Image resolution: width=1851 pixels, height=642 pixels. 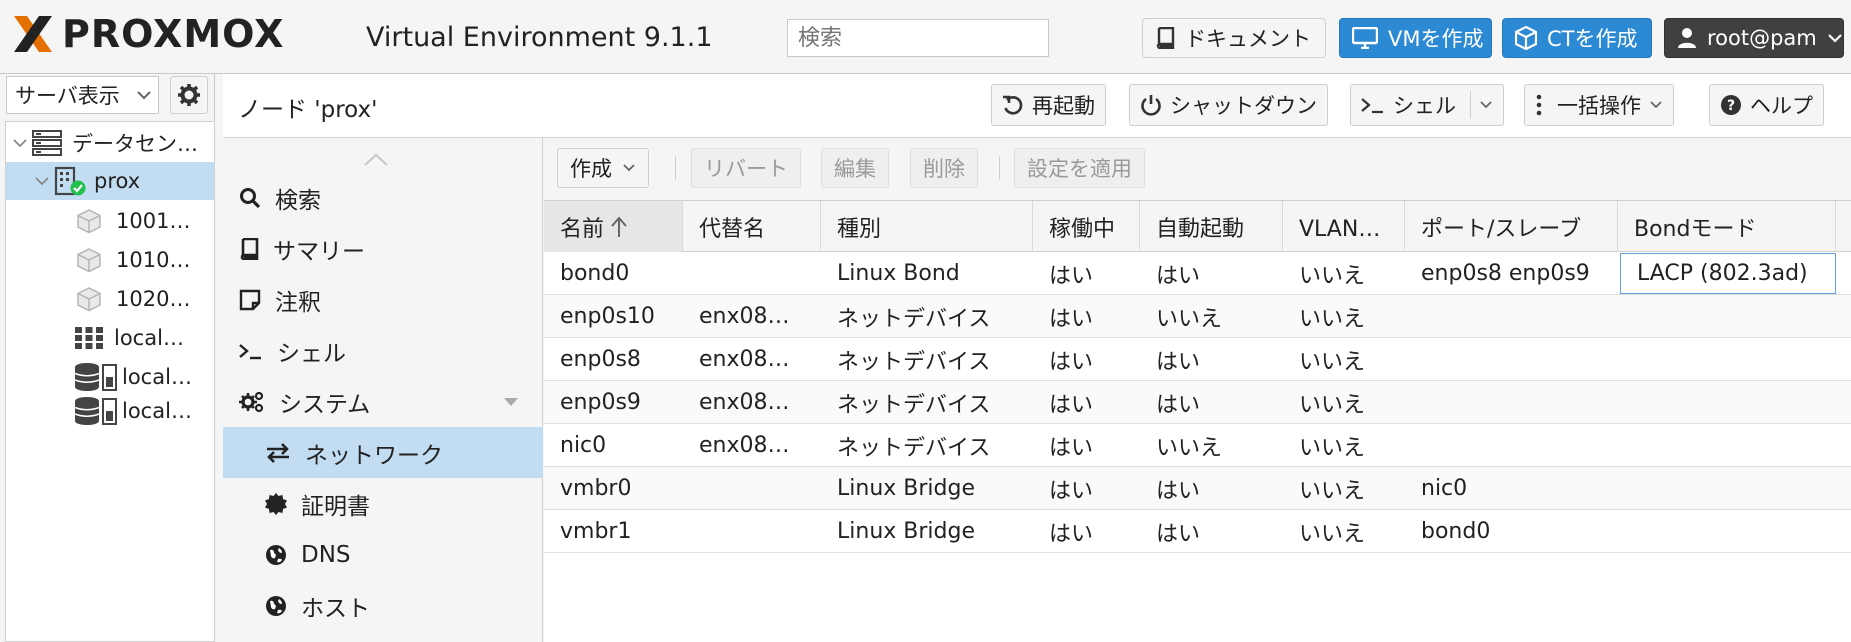 What do you see at coordinates (752, 226) in the screenshot?
I see `column-header-altname: 代替名` at bounding box center [752, 226].